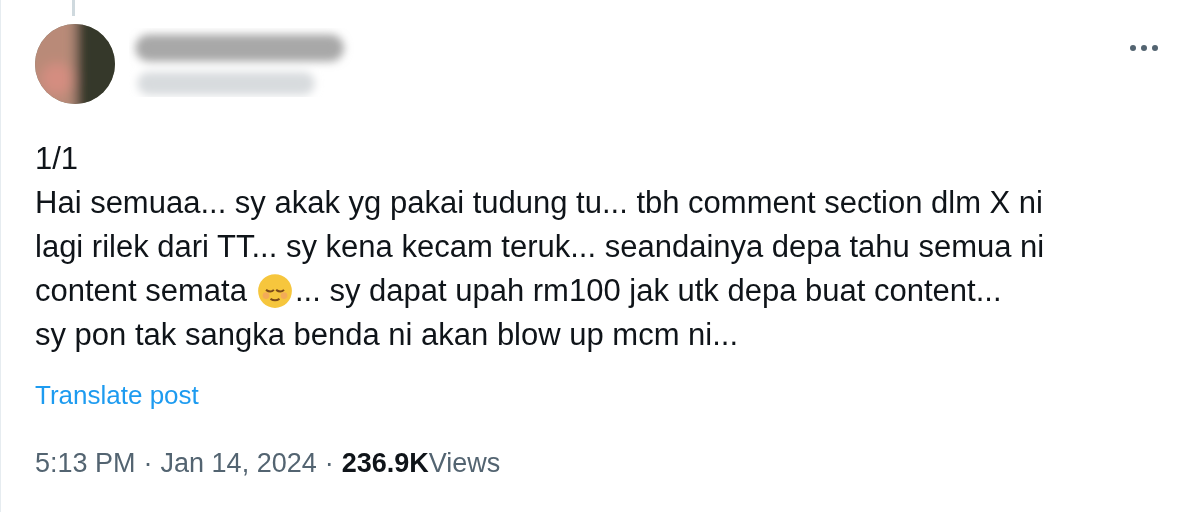  Describe the element at coordinates (85, 463) in the screenshot. I see `post-time: 5:13 PM` at that location.